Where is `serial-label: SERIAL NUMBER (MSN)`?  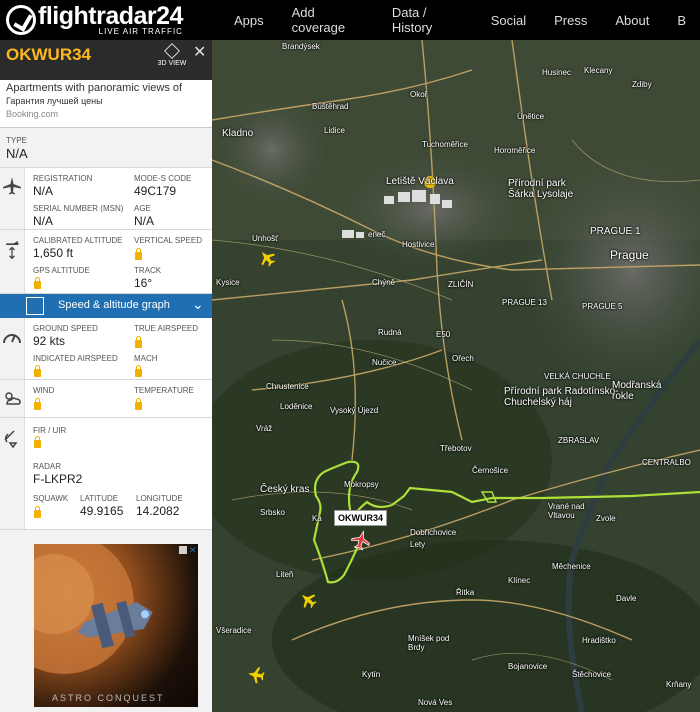
serial-label: SERIAL NUMBER (MSN) is located at coordinates (78, 208).